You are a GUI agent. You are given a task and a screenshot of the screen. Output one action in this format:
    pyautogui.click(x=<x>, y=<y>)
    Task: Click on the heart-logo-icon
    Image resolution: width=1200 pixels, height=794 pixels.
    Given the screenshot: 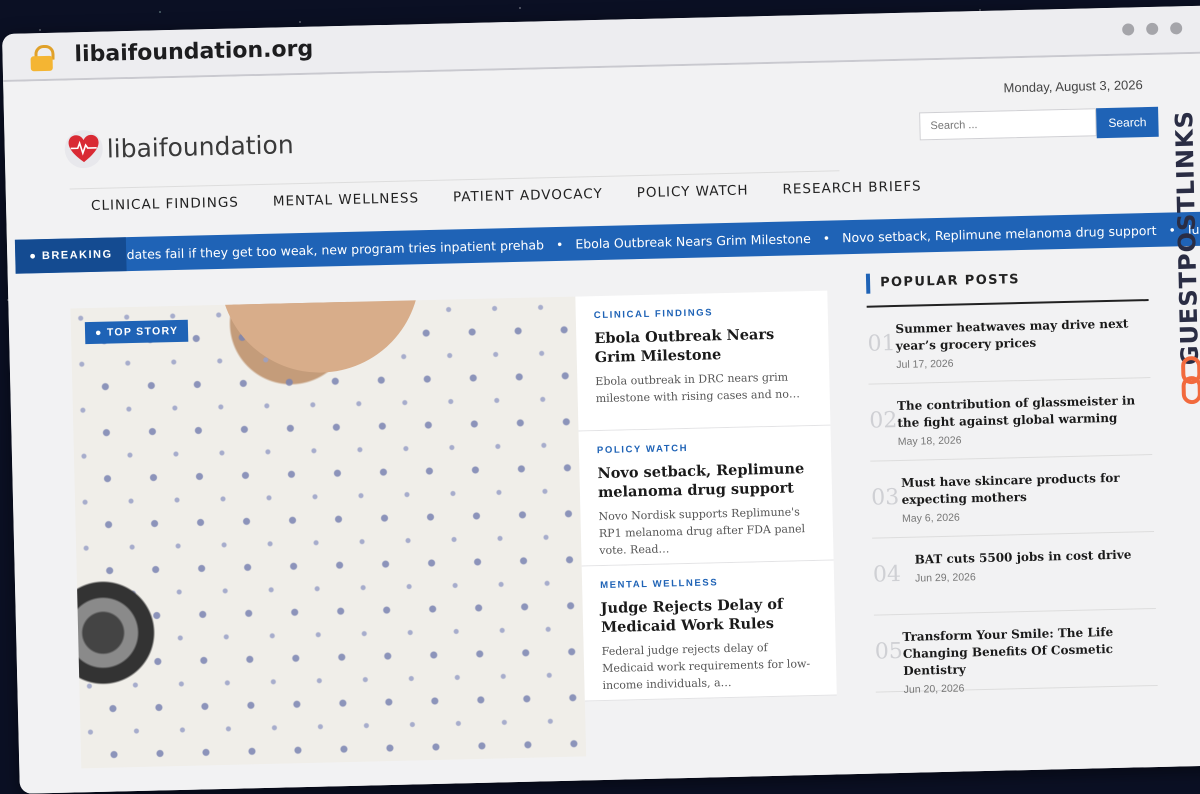 What is the action you would take?
    pyautogui.click(x=84, y=149)
    